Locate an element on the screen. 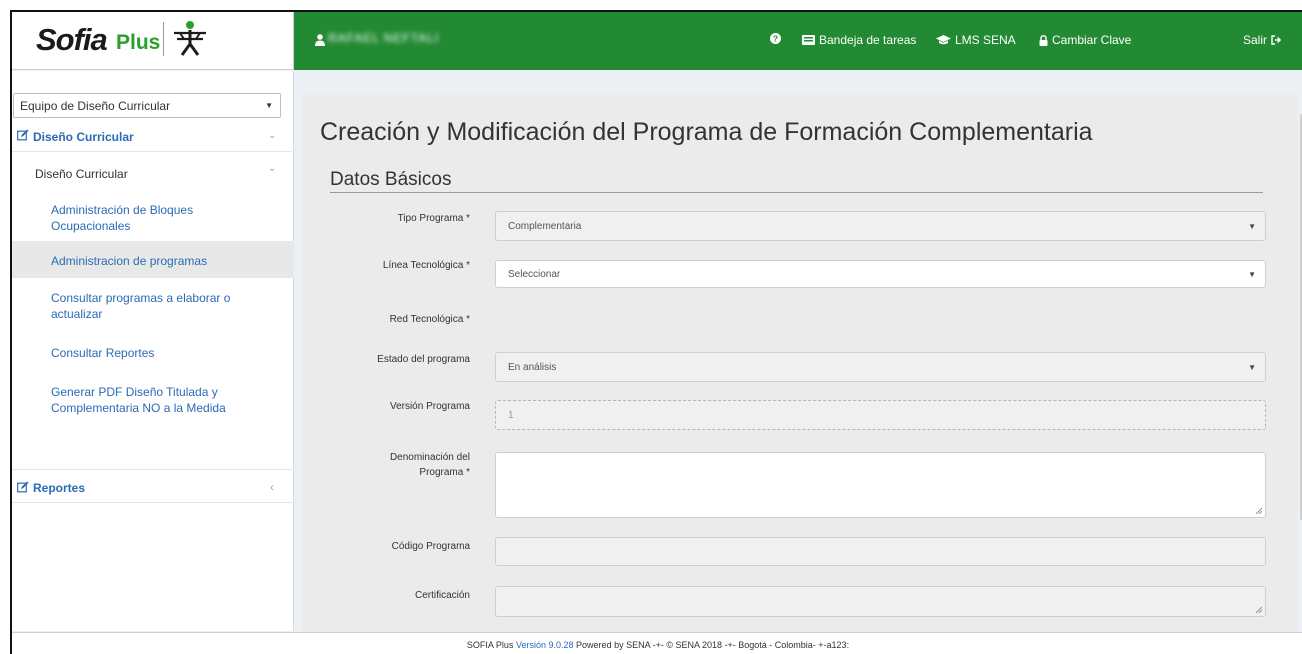 The image size is (1302, 654). menu-diseno-curricular-label: Diseño Curricular is located at coordinates (83, 137).